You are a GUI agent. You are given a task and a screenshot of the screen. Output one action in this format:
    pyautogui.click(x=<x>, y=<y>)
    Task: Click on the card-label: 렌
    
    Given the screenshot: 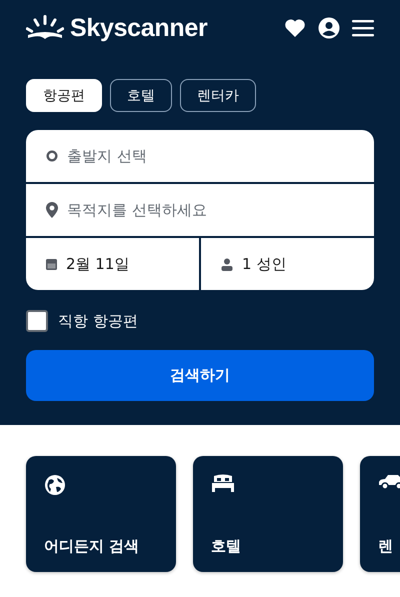 What is the action you would take?
    pyautogui.click(x=385, y=546)
    